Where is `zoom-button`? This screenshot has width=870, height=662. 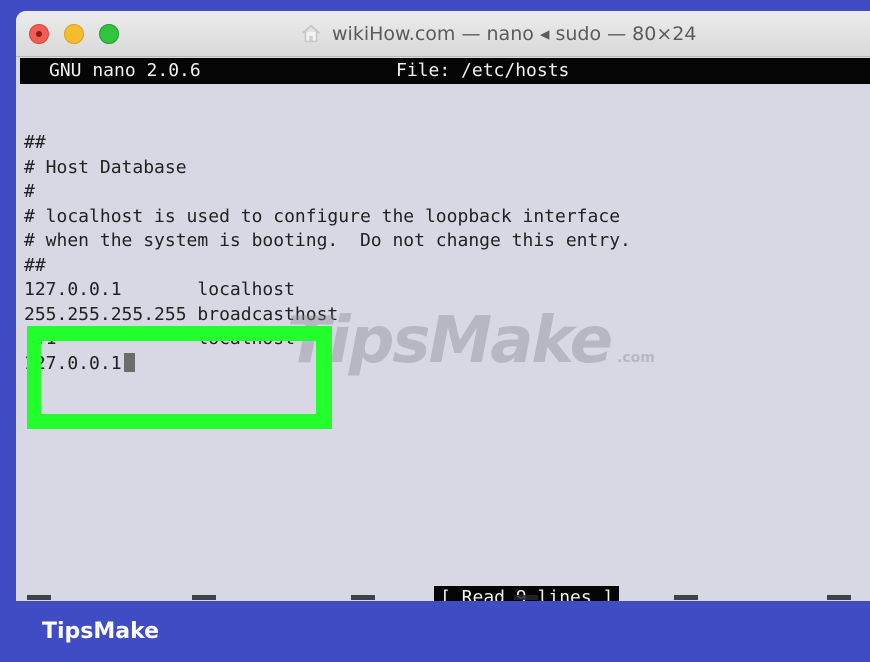 zoom-button is located at coordinates (109, 34).